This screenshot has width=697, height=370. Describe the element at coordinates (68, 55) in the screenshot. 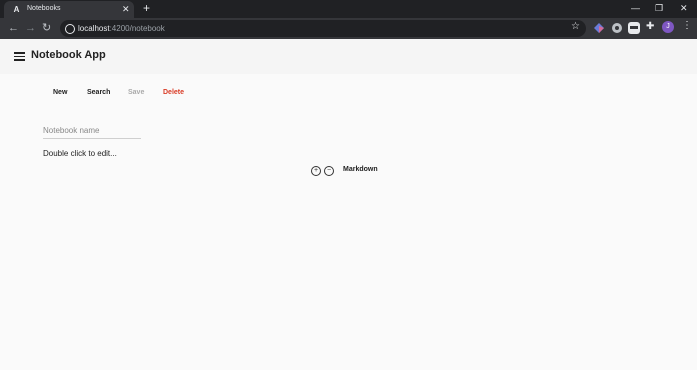

I see `app-title: Notebook App` at that location.